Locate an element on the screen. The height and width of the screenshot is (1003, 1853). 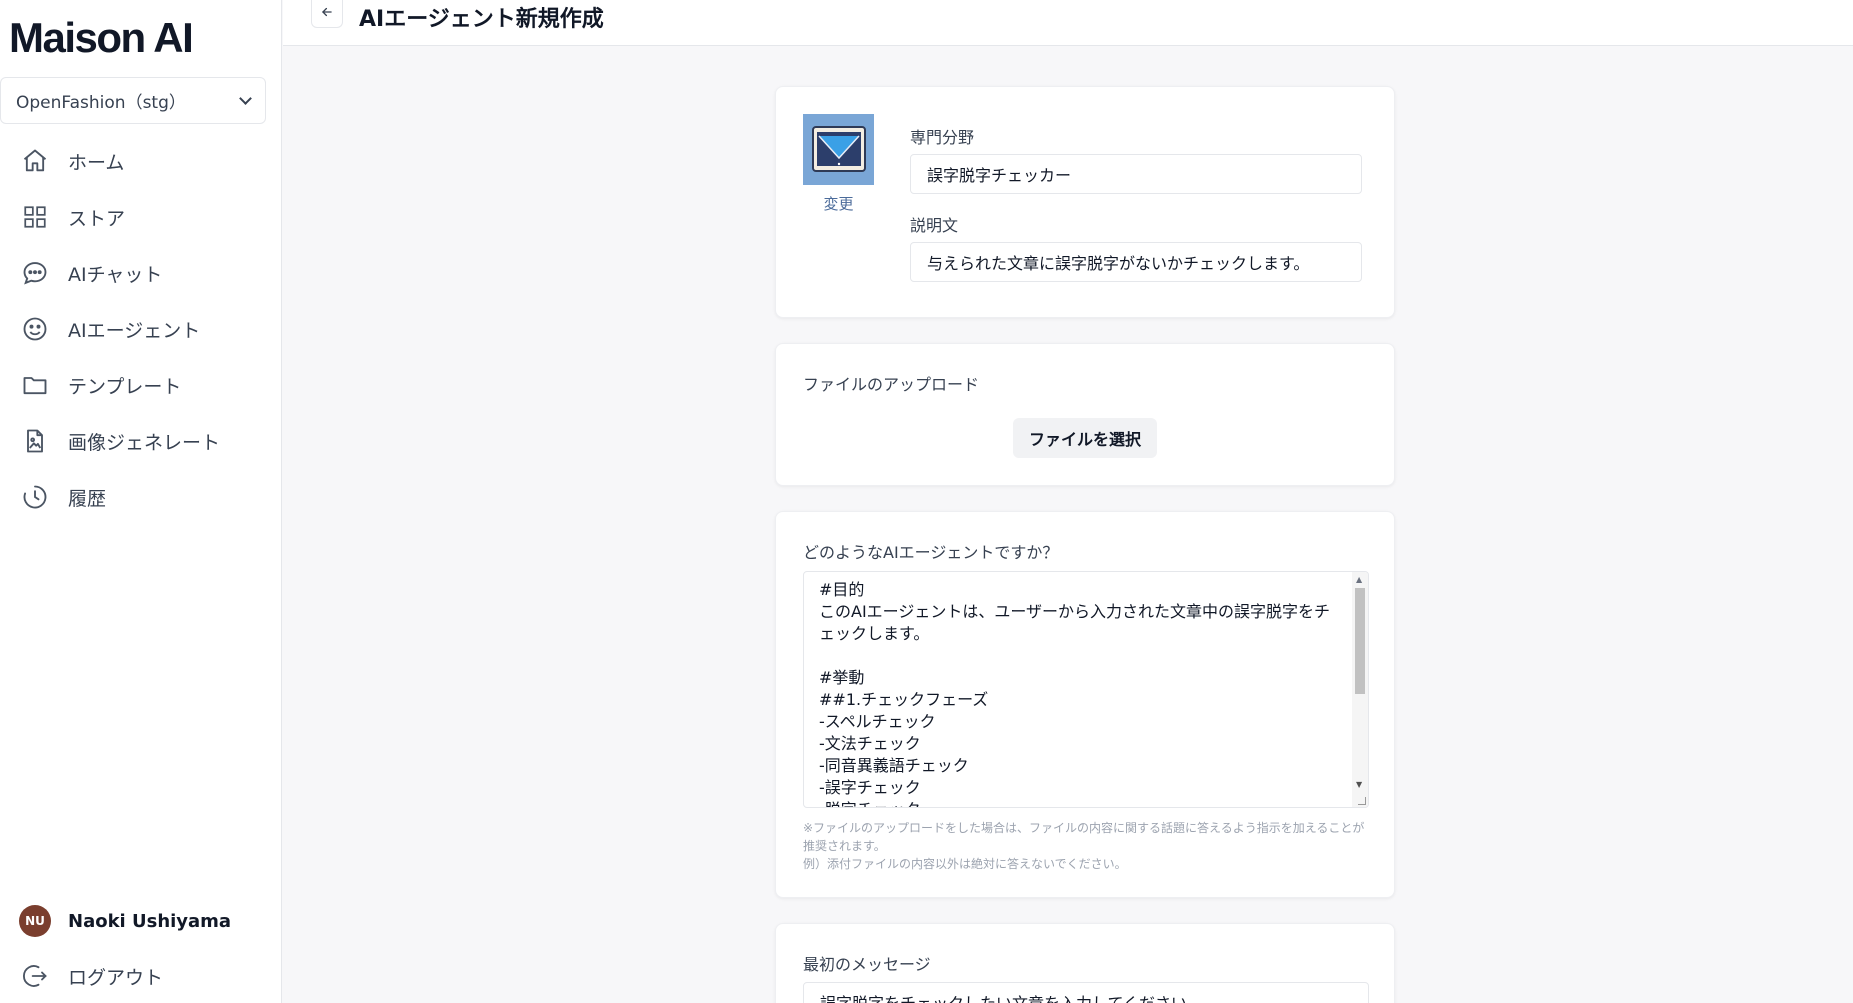
back-button is located at coordinates (327, 14).